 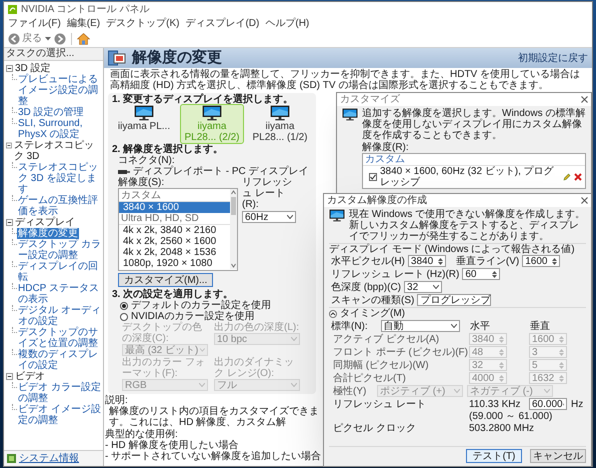 What do you see at coordinates (45, 222) in the screenshot?
I see `tree-category: ディスプレイ` at bounding box center [45, 222].